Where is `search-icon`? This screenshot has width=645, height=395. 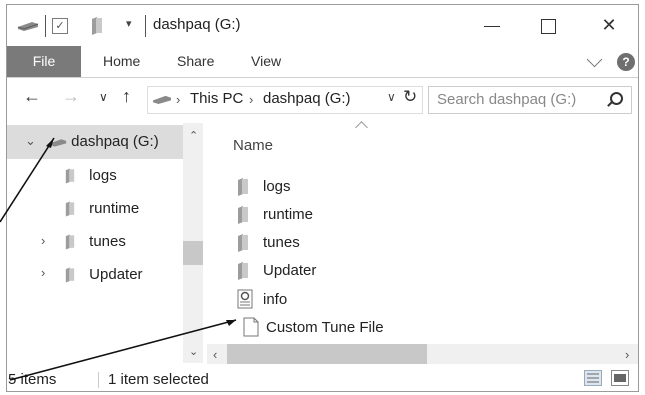
search-icon is located at coordinates (616, 98).